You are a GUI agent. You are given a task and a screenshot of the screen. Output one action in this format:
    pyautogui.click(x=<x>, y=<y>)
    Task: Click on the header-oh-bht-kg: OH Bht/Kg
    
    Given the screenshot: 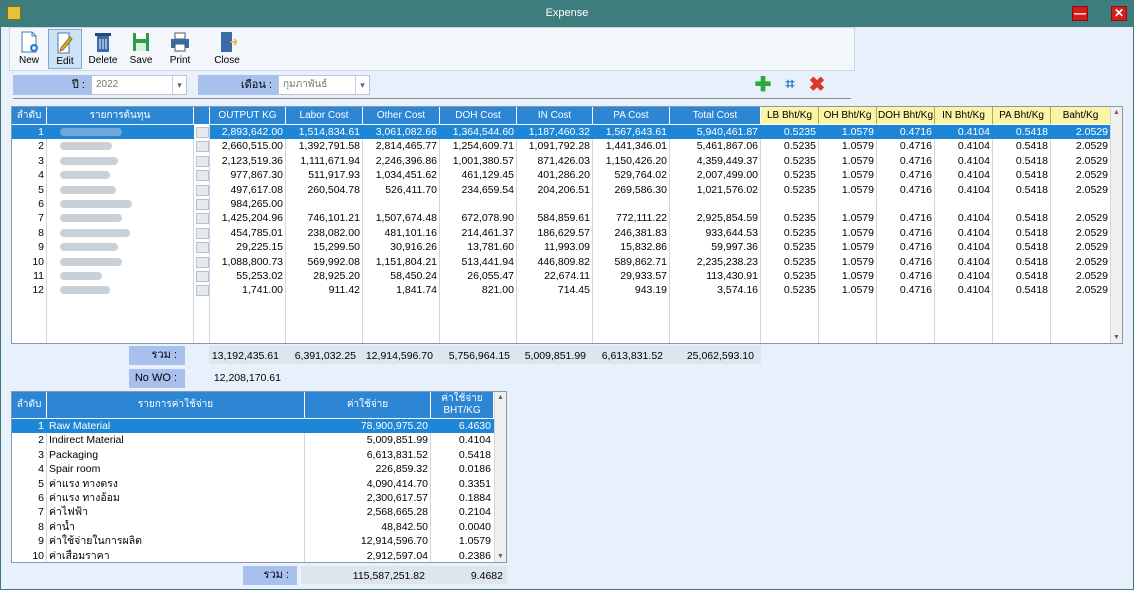 What is the action you would take?
    pyautogui.click(x=848, y=115)
    